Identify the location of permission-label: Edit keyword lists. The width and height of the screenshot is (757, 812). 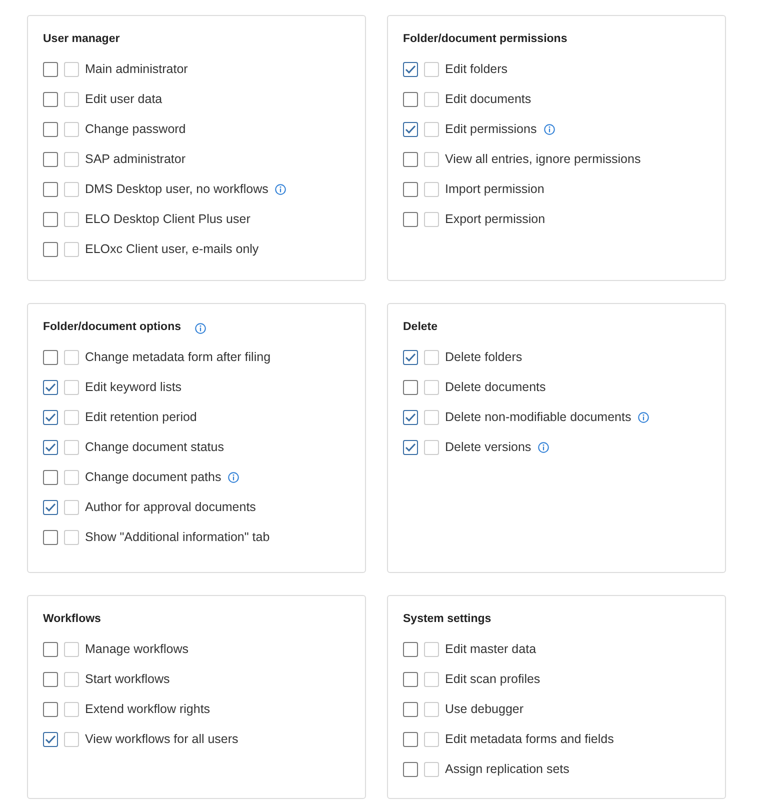
(133, 387).